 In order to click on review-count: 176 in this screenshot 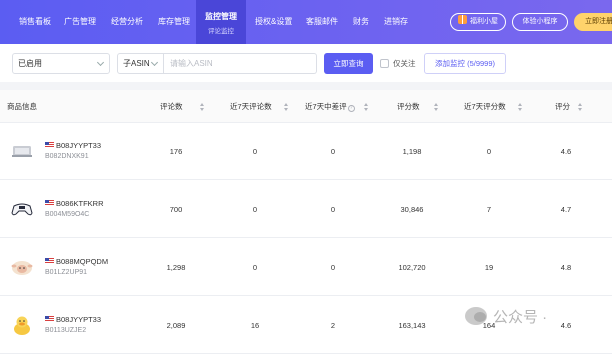, I will do `click(176, 151)`.